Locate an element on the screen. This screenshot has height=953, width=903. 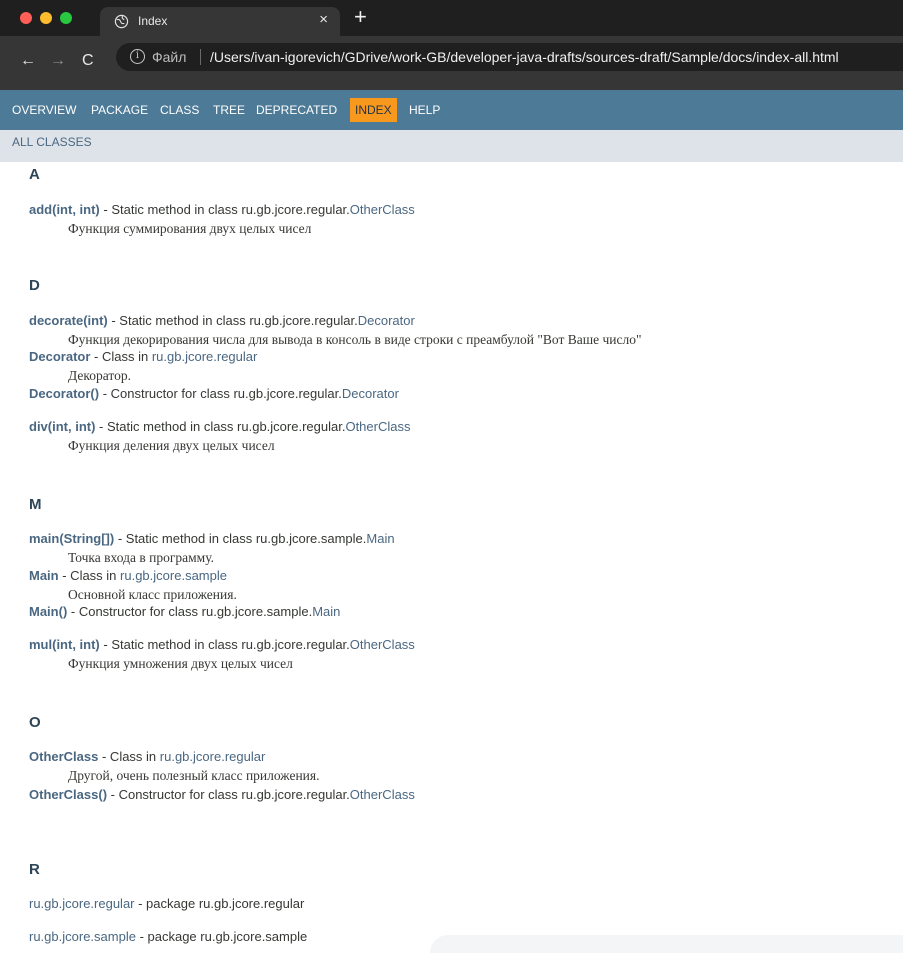
site-label: Файл is located at coordinates (169, 57).